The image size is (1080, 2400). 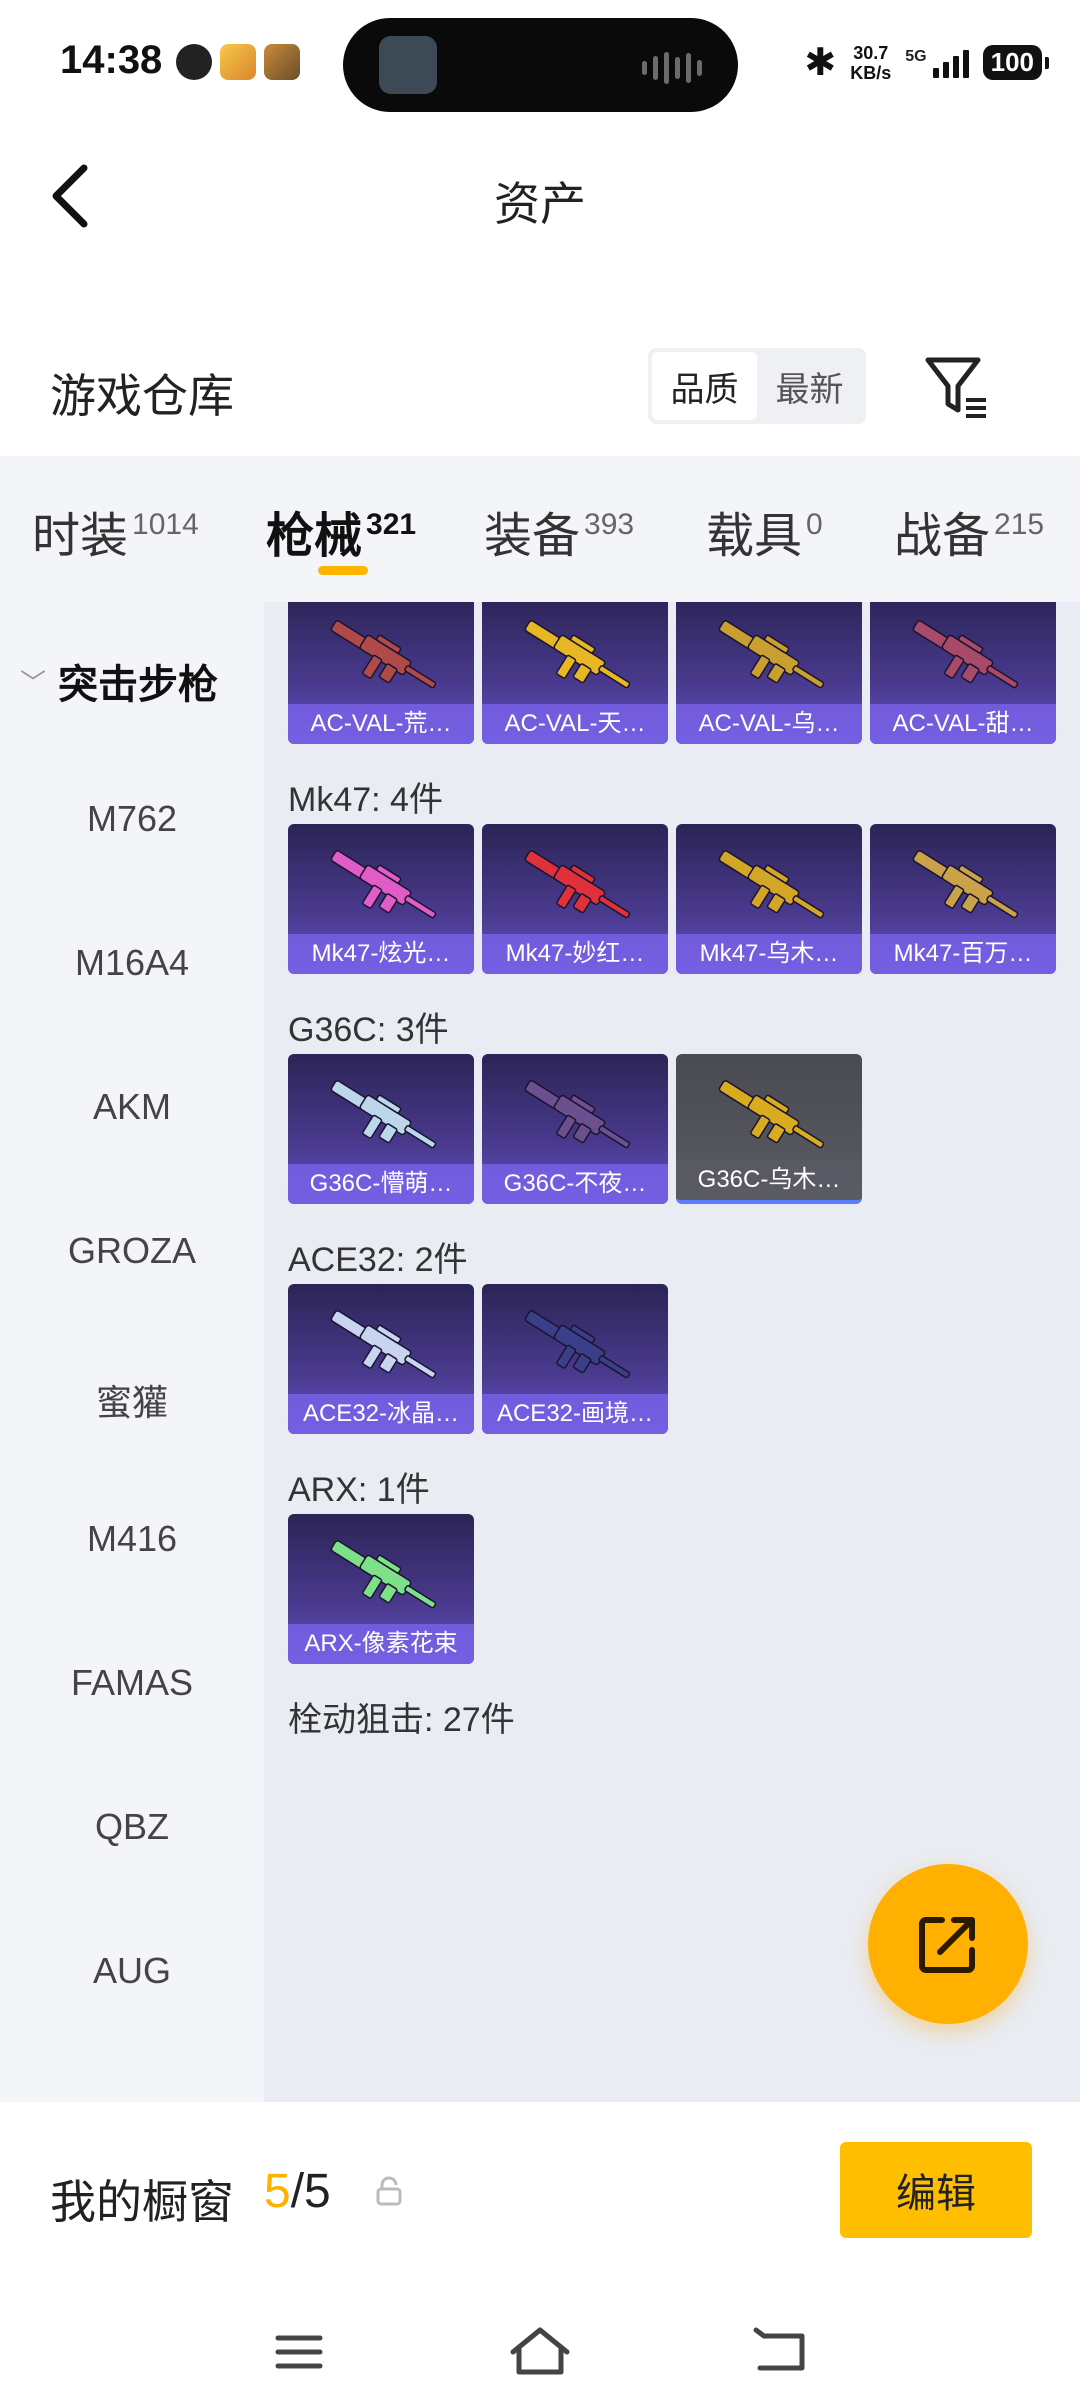 I want to click on category-item-honey-badger: 蜜獾, so click(x=132, y=1400).